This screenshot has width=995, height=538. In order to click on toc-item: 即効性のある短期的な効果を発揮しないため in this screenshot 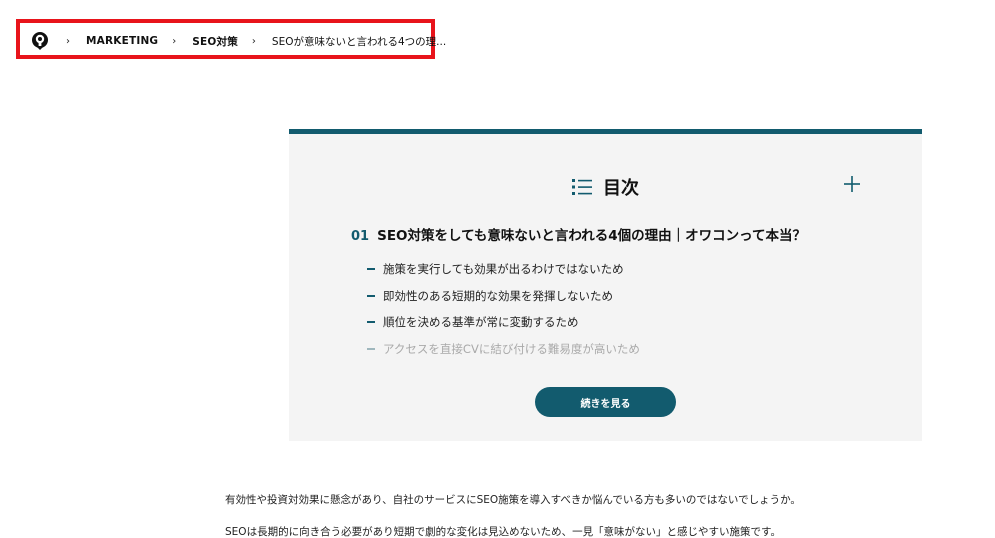, I will do `click(490, 296)`.